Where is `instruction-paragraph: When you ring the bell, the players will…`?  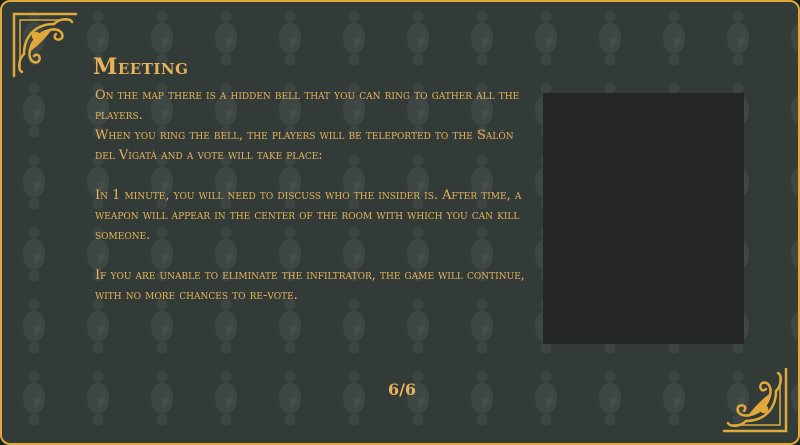
instruction-paragraph: When you ring the bell, the players will… is located at coordinates (304, 145).